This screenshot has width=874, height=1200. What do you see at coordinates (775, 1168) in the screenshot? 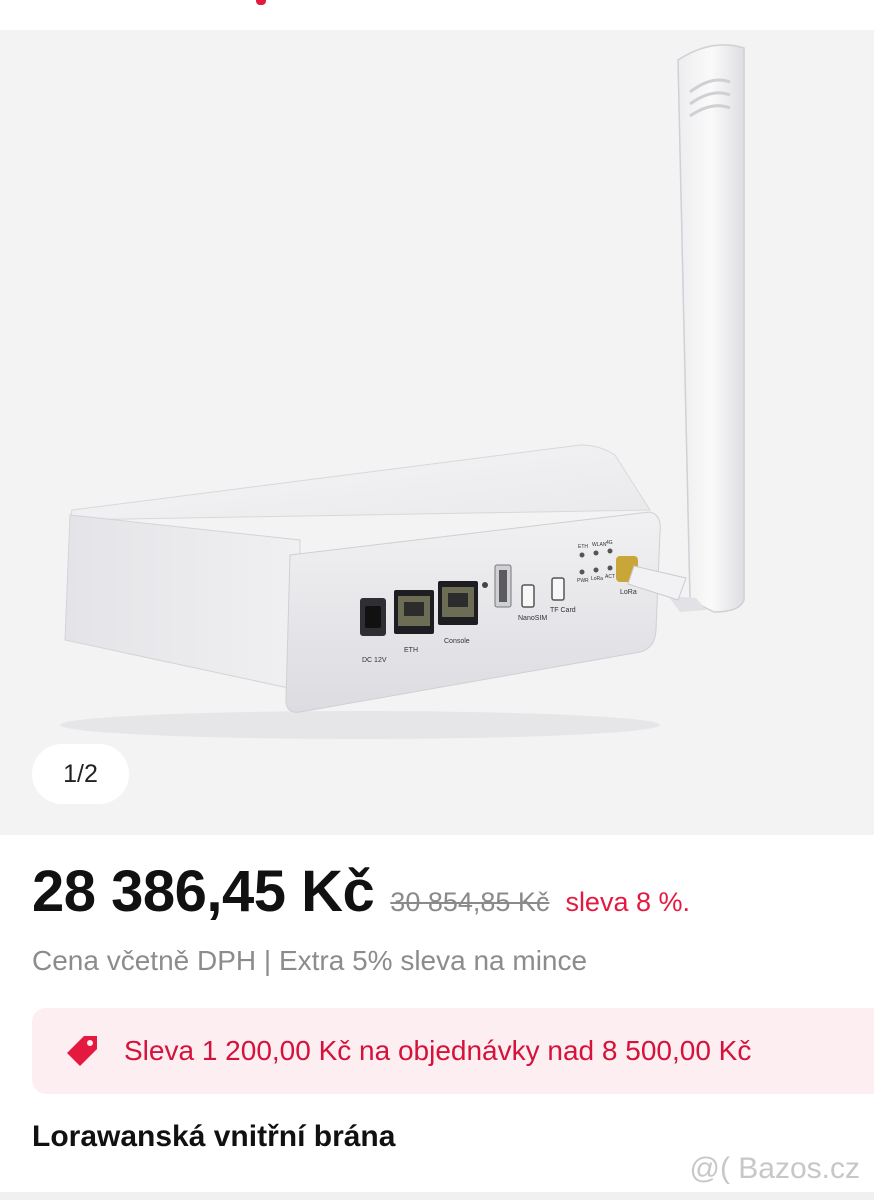
I see `watermark: @( Bazos.cz` at bounding box center [775, 1168].